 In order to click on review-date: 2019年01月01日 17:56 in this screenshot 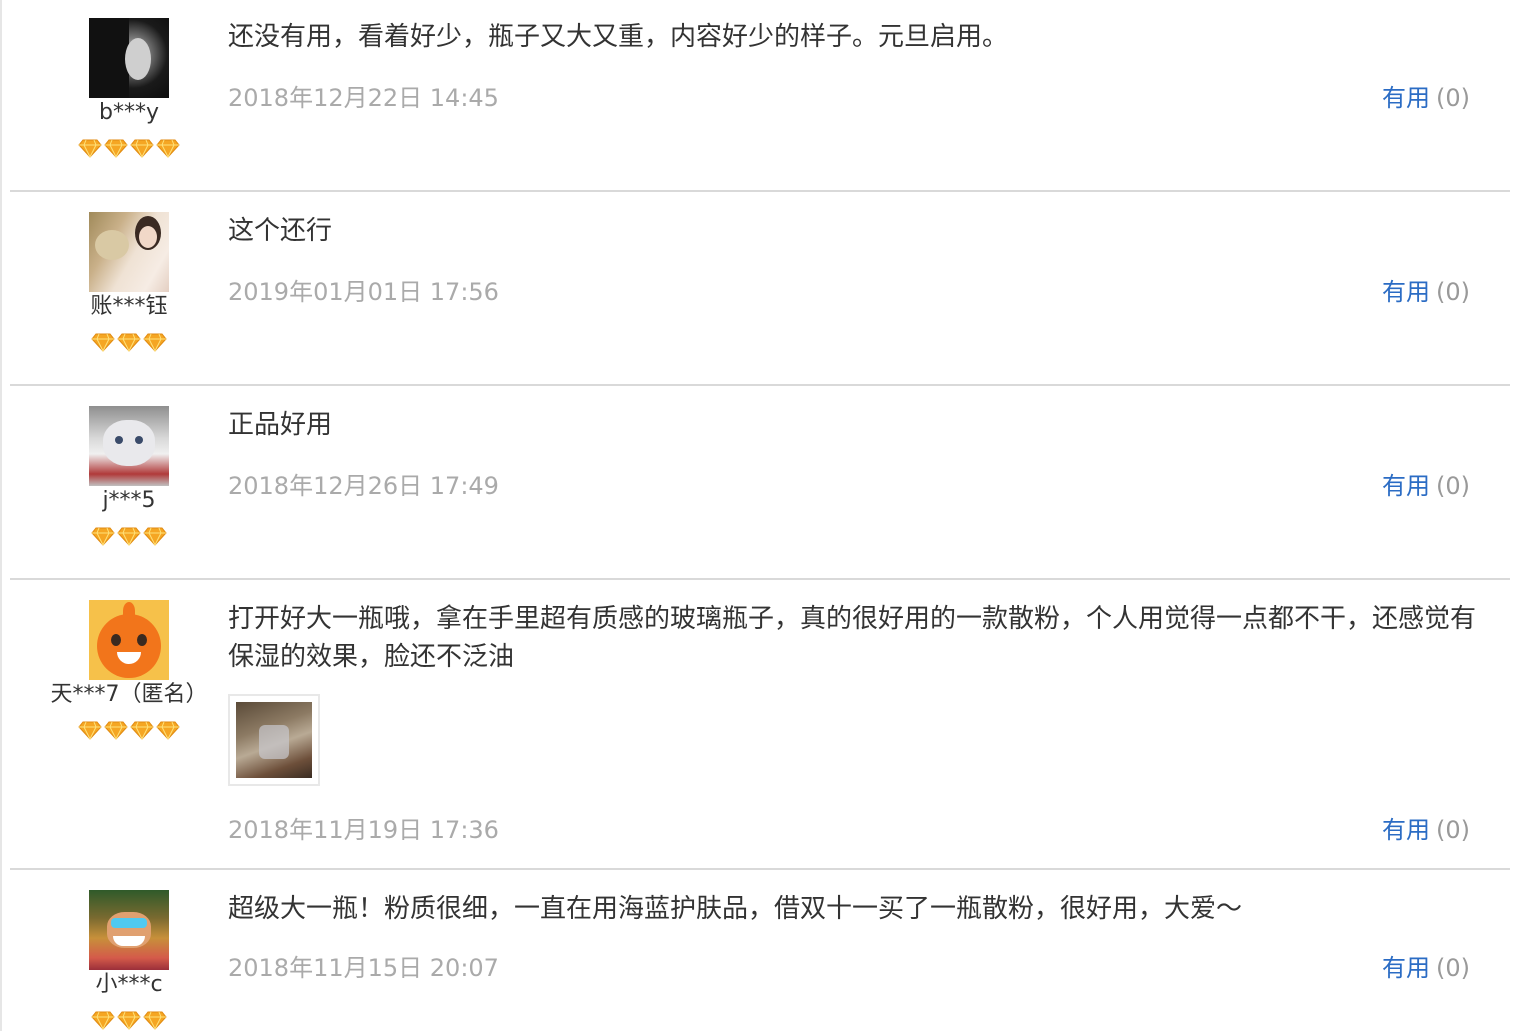, I will do `click(363, 292)`.